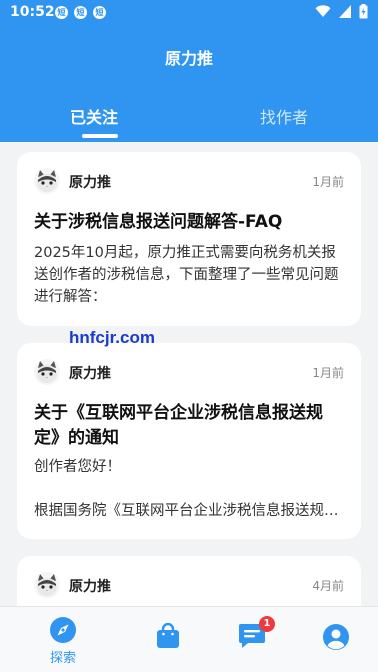 The height and width of the screenshot is (672, 378). Describe the element at coordinates (77, 467) in the screenshot. I see `post-excerpt: 创作者您好！` at that location.